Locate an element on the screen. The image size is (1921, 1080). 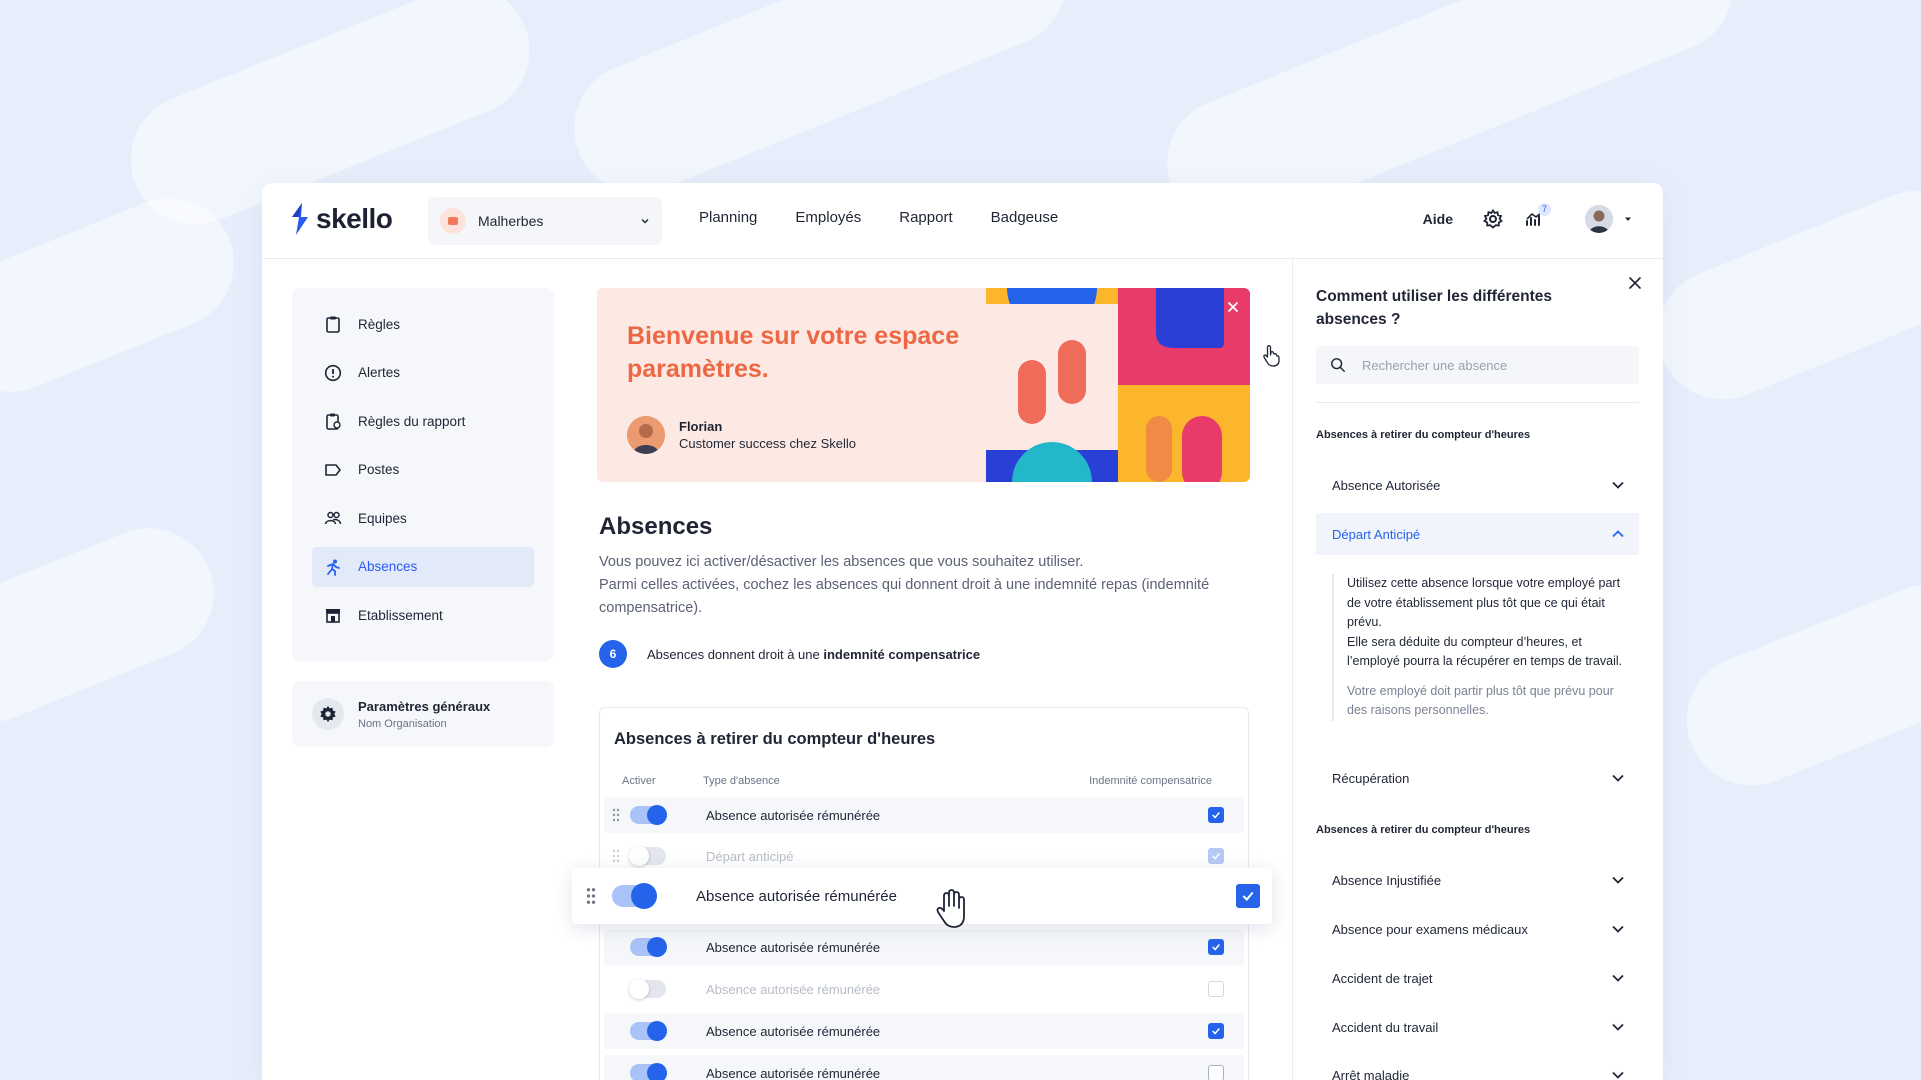
settings-icon-wrap is located at coordinates (328, 714).